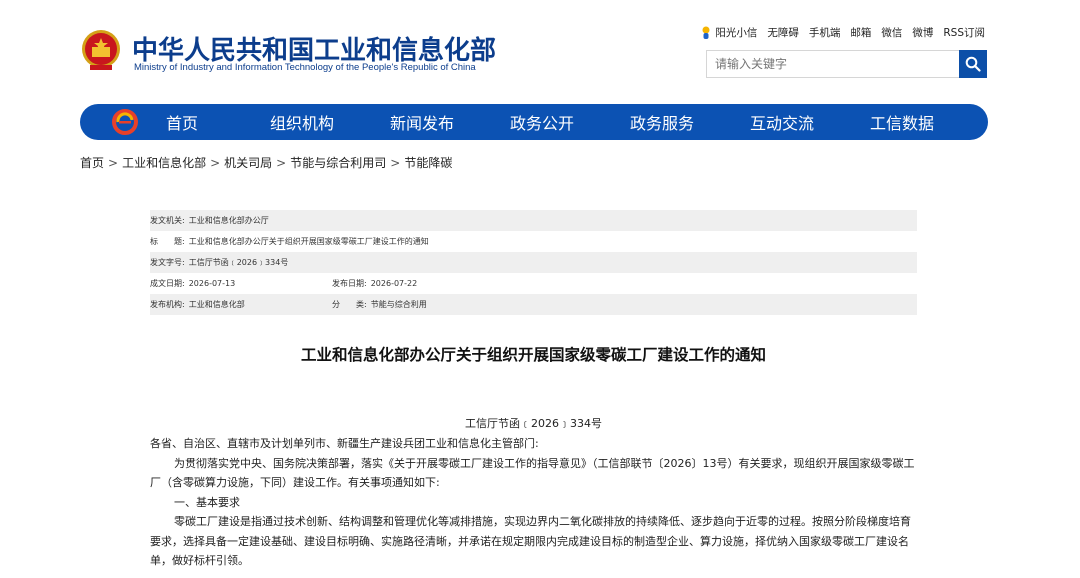 This screenshot has height=578, width=1080. I want to click on toplink-rss: RSS订阅, so click(964, 32).